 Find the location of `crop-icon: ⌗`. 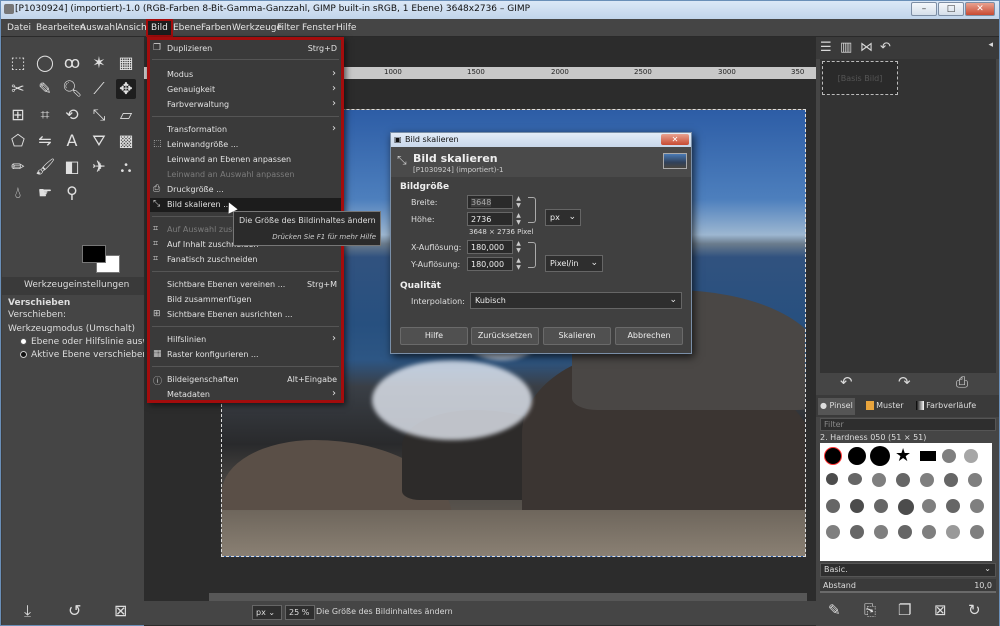

crop-icon: ⌗ is located at coordinates (45, 115).